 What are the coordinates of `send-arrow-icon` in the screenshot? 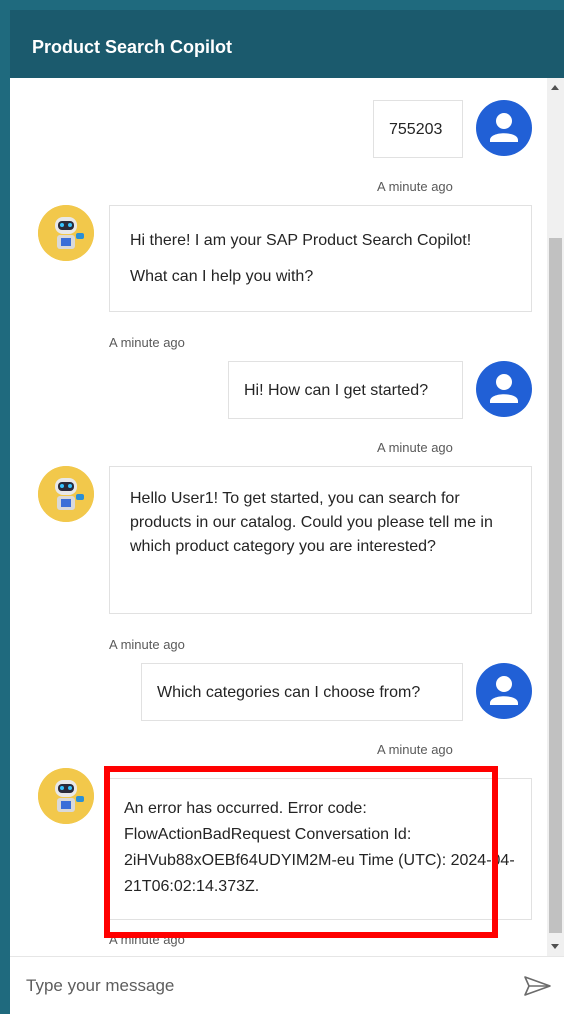 It's located at (537, 986).